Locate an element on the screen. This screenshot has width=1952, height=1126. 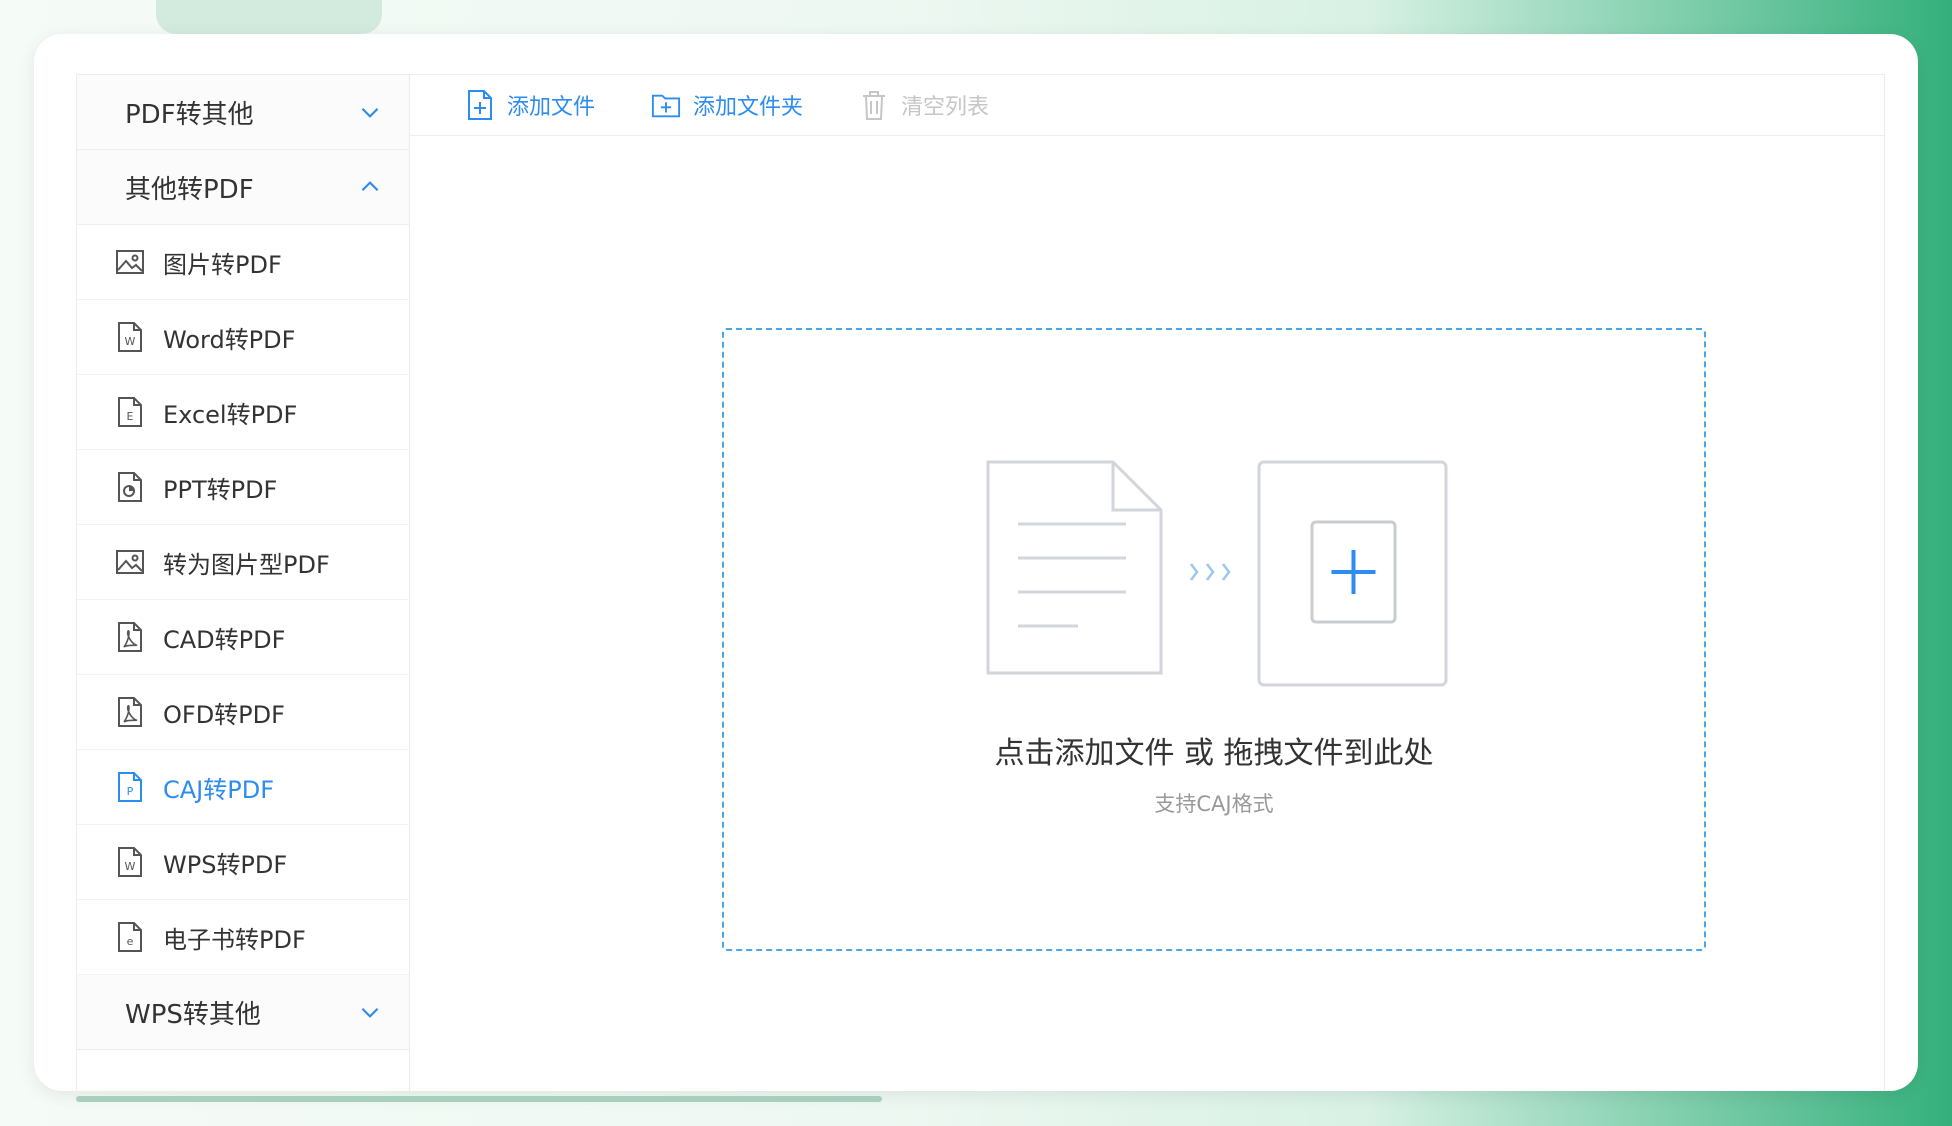
ppt-file-icon is located at coordinates (130, 487).